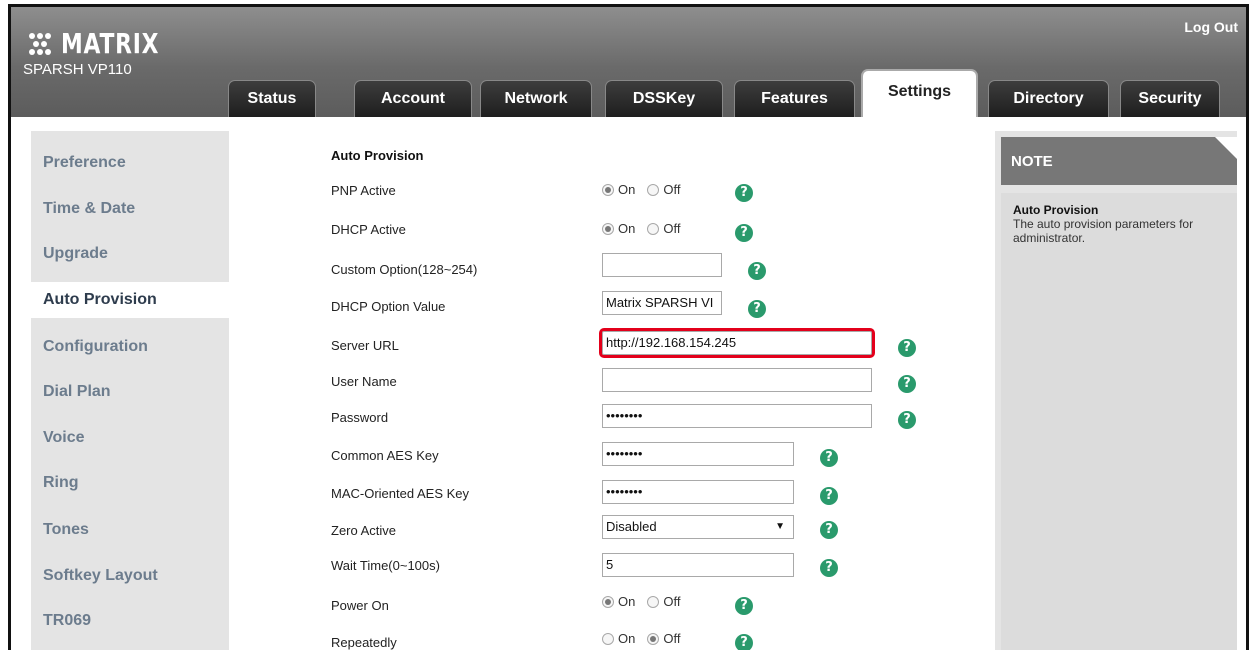  I want to click on user-name-input, so click(737, 380).